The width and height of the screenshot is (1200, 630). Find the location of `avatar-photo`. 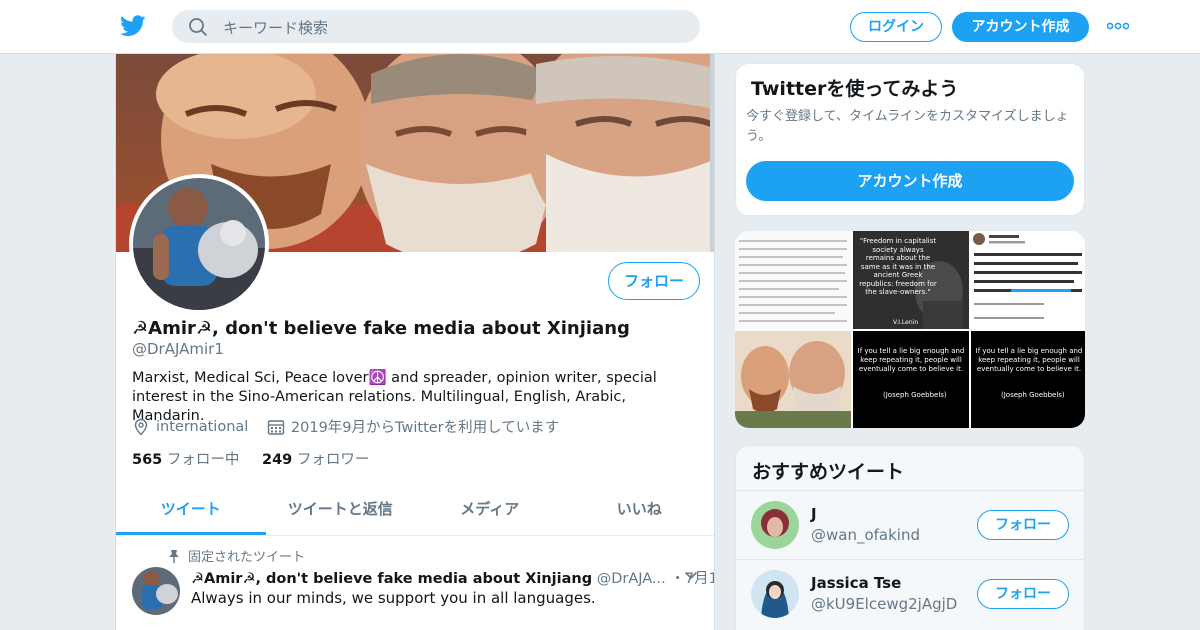

avatar-photo is located at coordinates (199, 244).